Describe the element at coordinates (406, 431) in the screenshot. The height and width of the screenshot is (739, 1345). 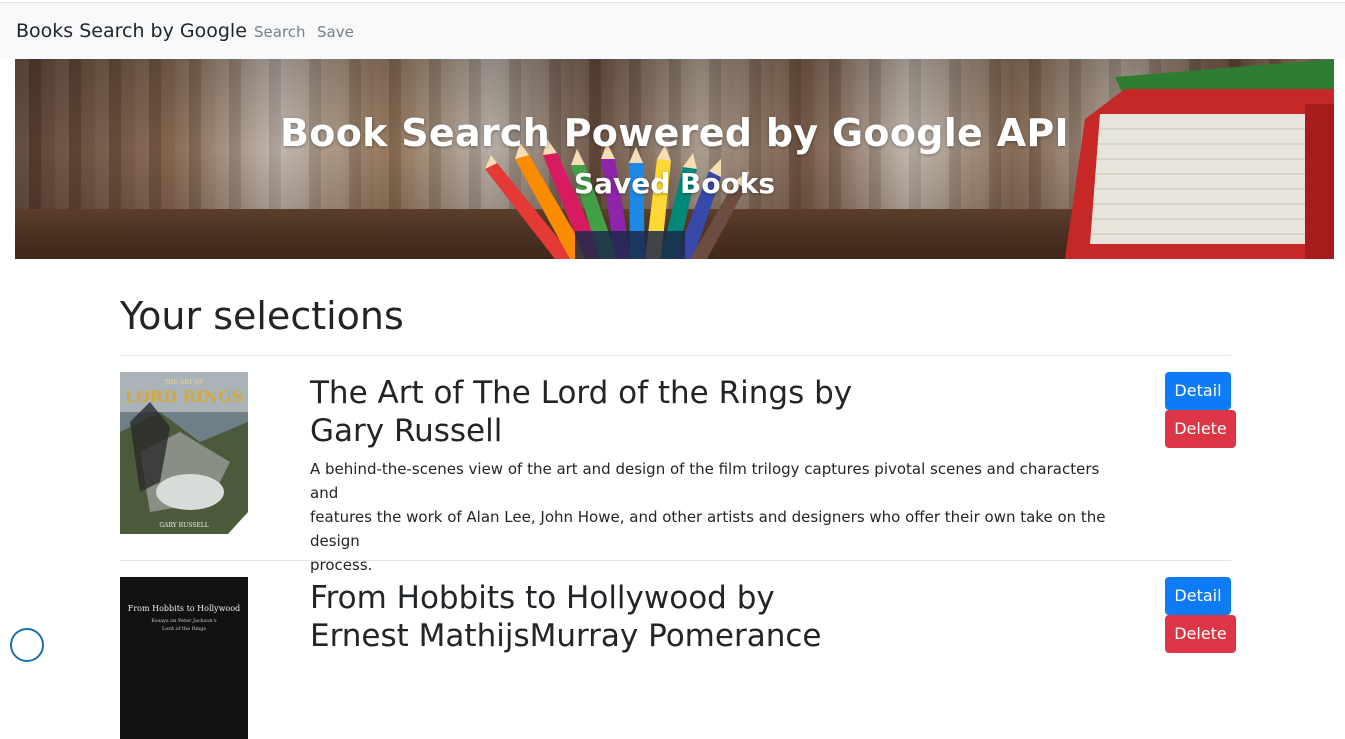
I see `book-title-line: Gary Russell` at that location.